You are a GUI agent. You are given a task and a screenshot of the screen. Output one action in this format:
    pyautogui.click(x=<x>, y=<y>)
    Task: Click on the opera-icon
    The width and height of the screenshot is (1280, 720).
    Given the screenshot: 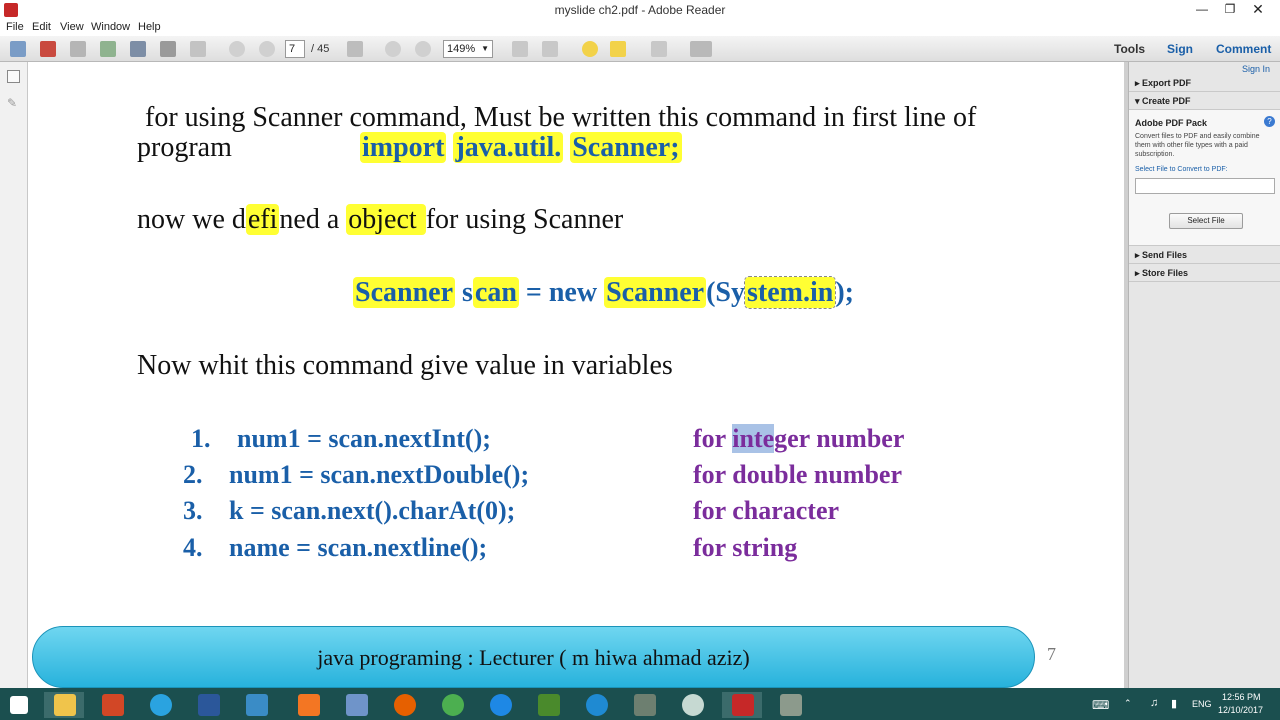 What is the action you would take?
    pyautogui.click(x=501, y=705)
    